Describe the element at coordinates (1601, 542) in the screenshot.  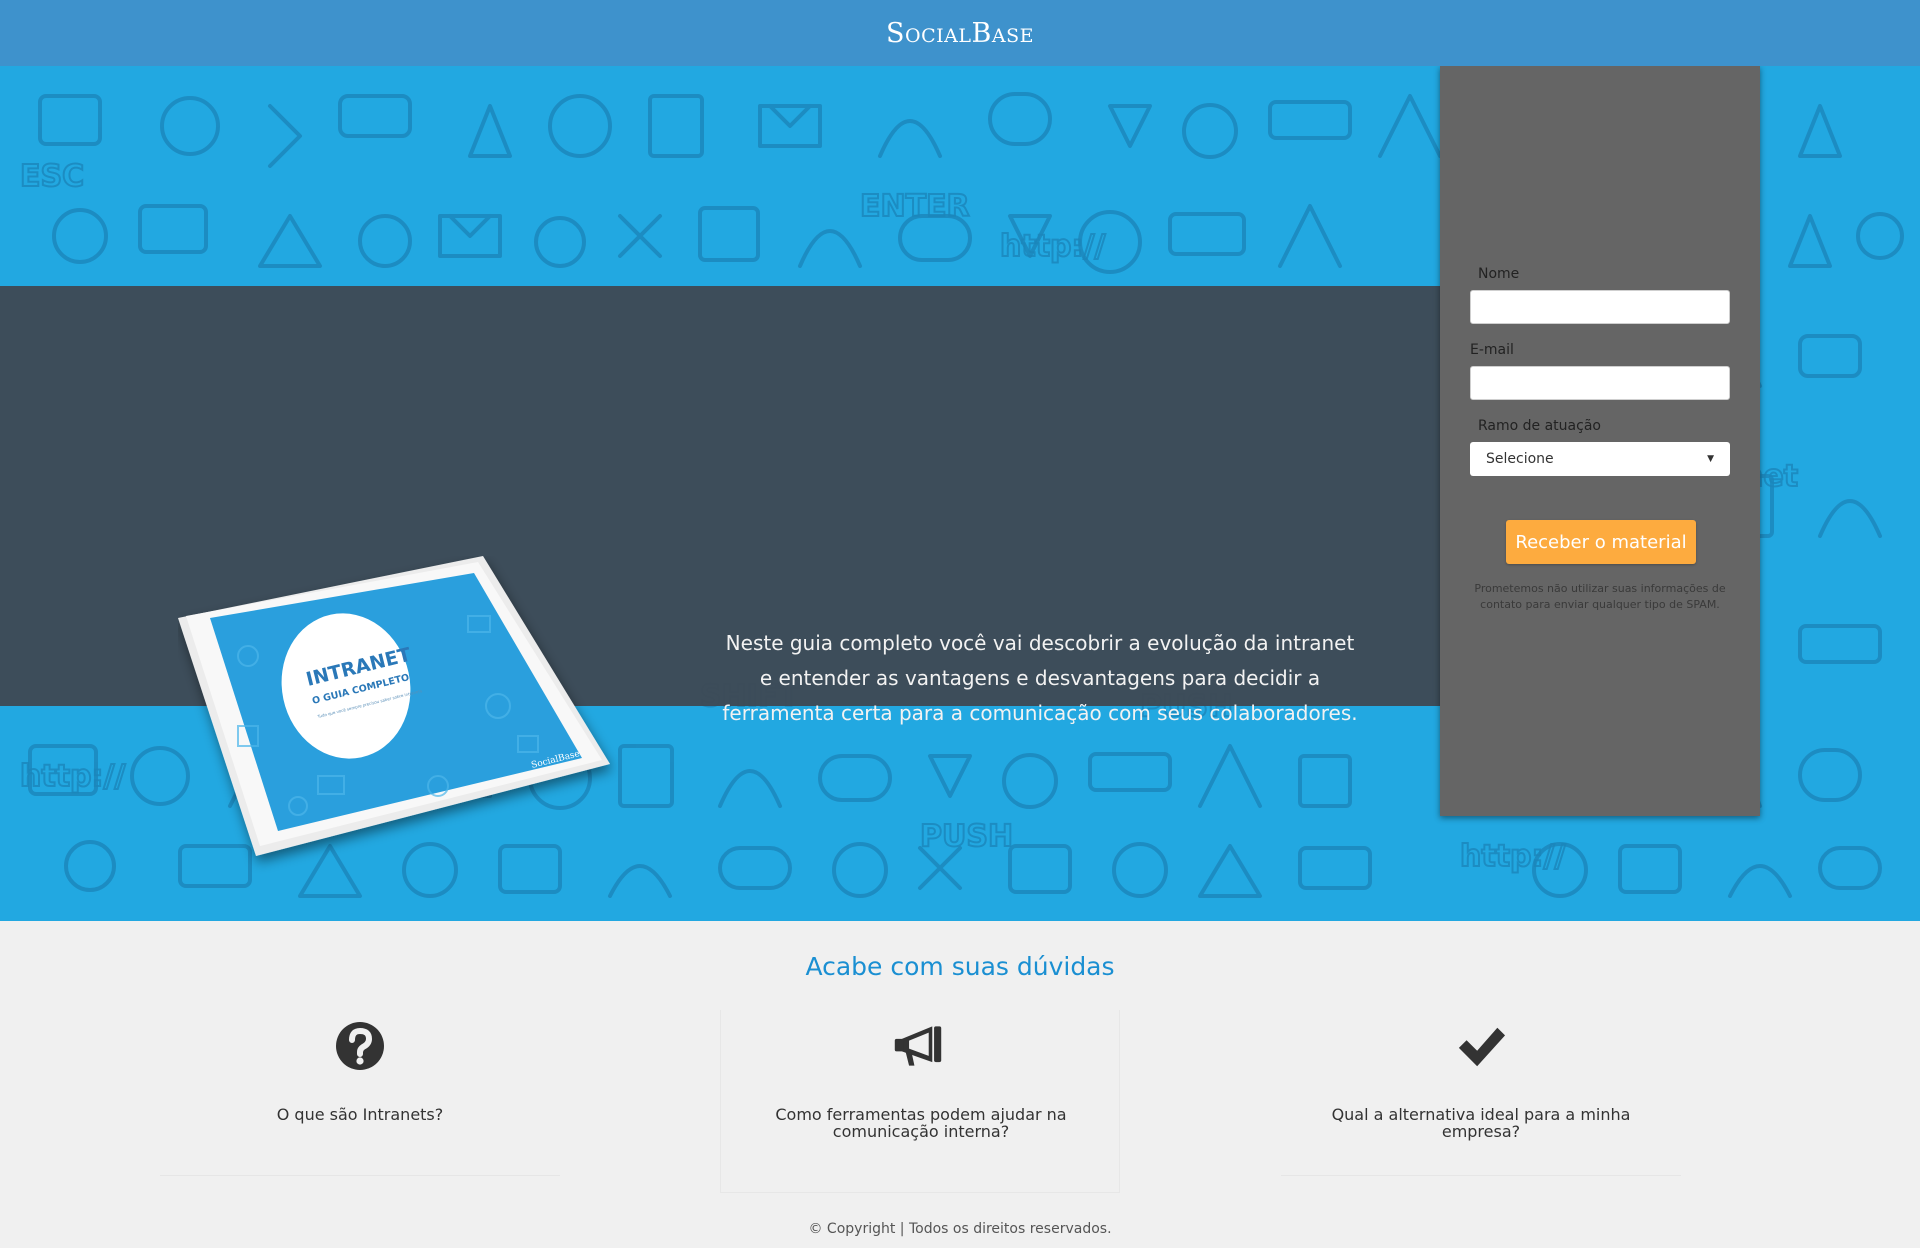
I see `submit-button: Receber o material` at that location.